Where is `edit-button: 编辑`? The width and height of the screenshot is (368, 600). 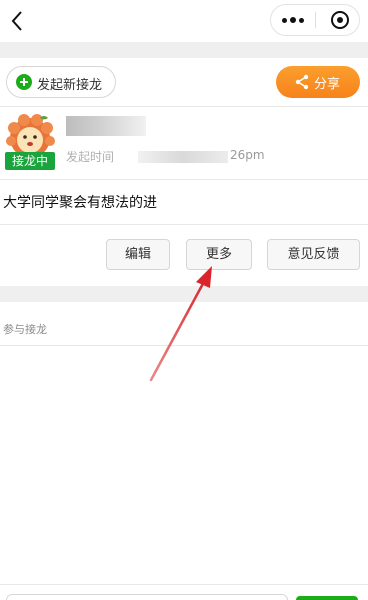 edit-button: 编辑 is located at coordinates (138, 254).